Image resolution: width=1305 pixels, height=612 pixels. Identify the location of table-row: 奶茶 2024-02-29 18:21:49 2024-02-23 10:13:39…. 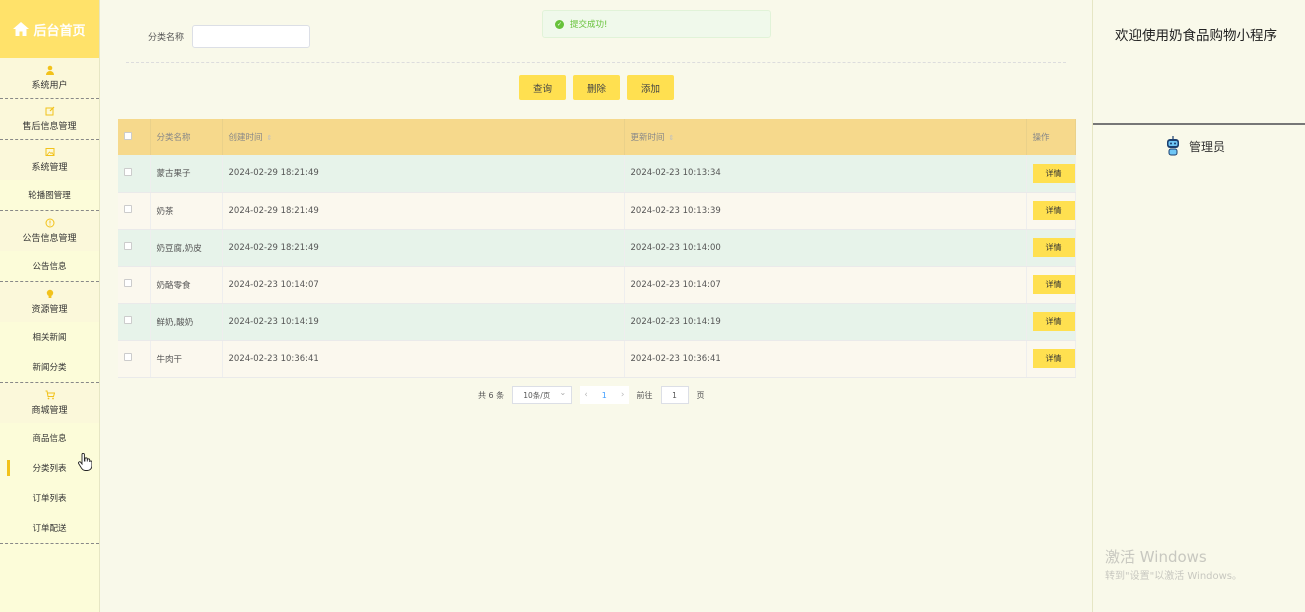
(597, 211).